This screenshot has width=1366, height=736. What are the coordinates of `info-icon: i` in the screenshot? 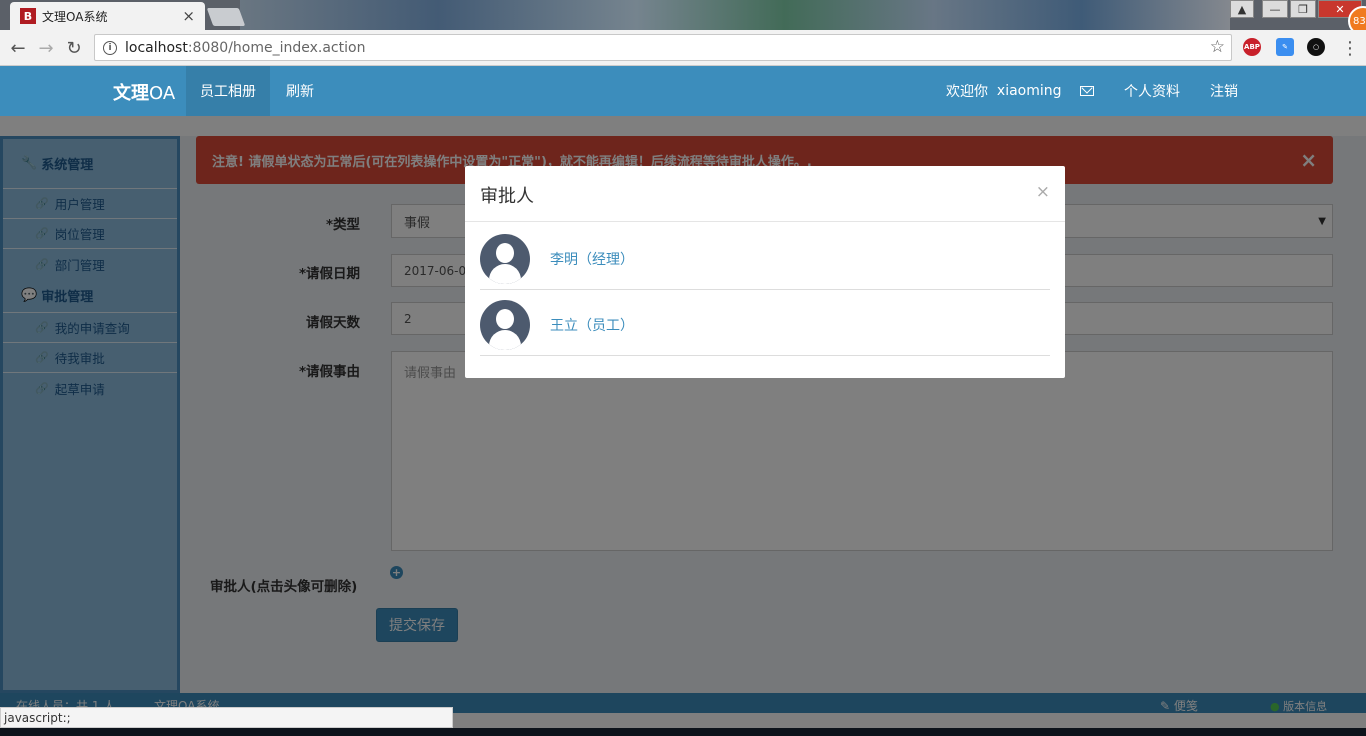 It's located at (110, 47).